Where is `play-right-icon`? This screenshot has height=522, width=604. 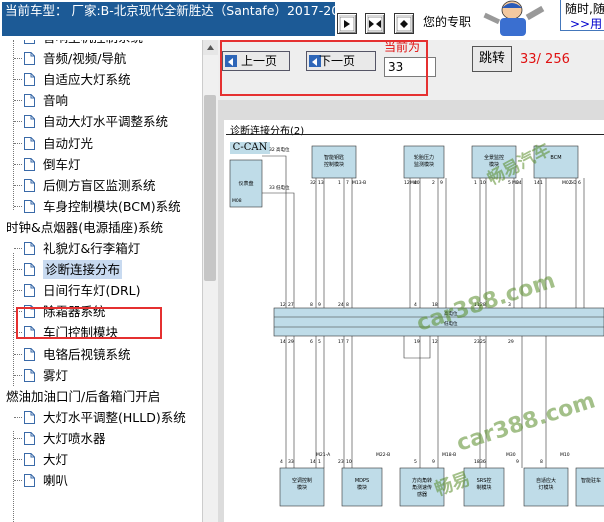
play-right-icon is located at coordinates (347, 24).